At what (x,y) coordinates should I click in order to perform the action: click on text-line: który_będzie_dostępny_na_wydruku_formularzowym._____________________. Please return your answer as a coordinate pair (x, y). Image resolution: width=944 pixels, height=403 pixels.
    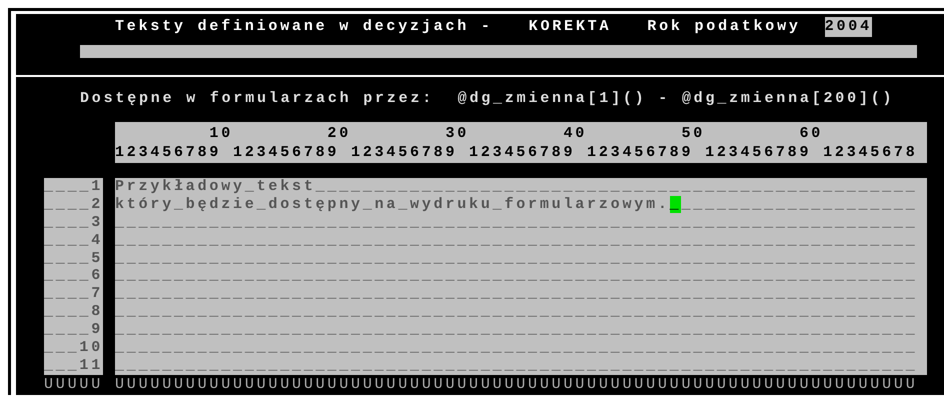
    Looking at the image, I should click on (521, 205).